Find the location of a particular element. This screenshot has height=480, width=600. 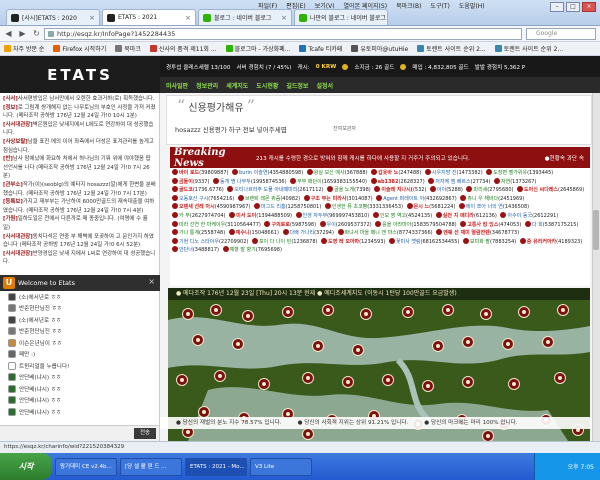

ranking-entry: 고통사 킹 잉스(474053) is located at coordinates (490, 224).